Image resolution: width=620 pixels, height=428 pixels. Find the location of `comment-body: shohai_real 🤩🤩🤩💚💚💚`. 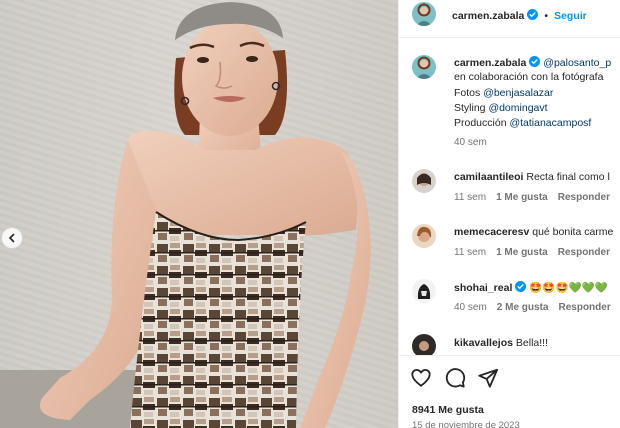

comment-body: shohai_real 🤩🤩🤩💚💚💚 is located at coordinates (531, 287).